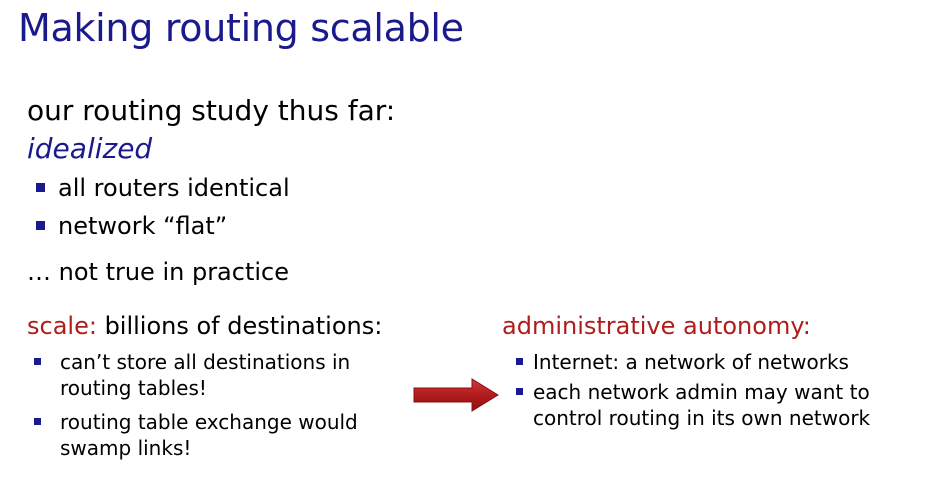 Image resolution: width=948 pixels, height=491 pixels. Describe the element at coordinates (241, 28) in the screenshot. I see `slide-title: Making routing scalable` at that location.